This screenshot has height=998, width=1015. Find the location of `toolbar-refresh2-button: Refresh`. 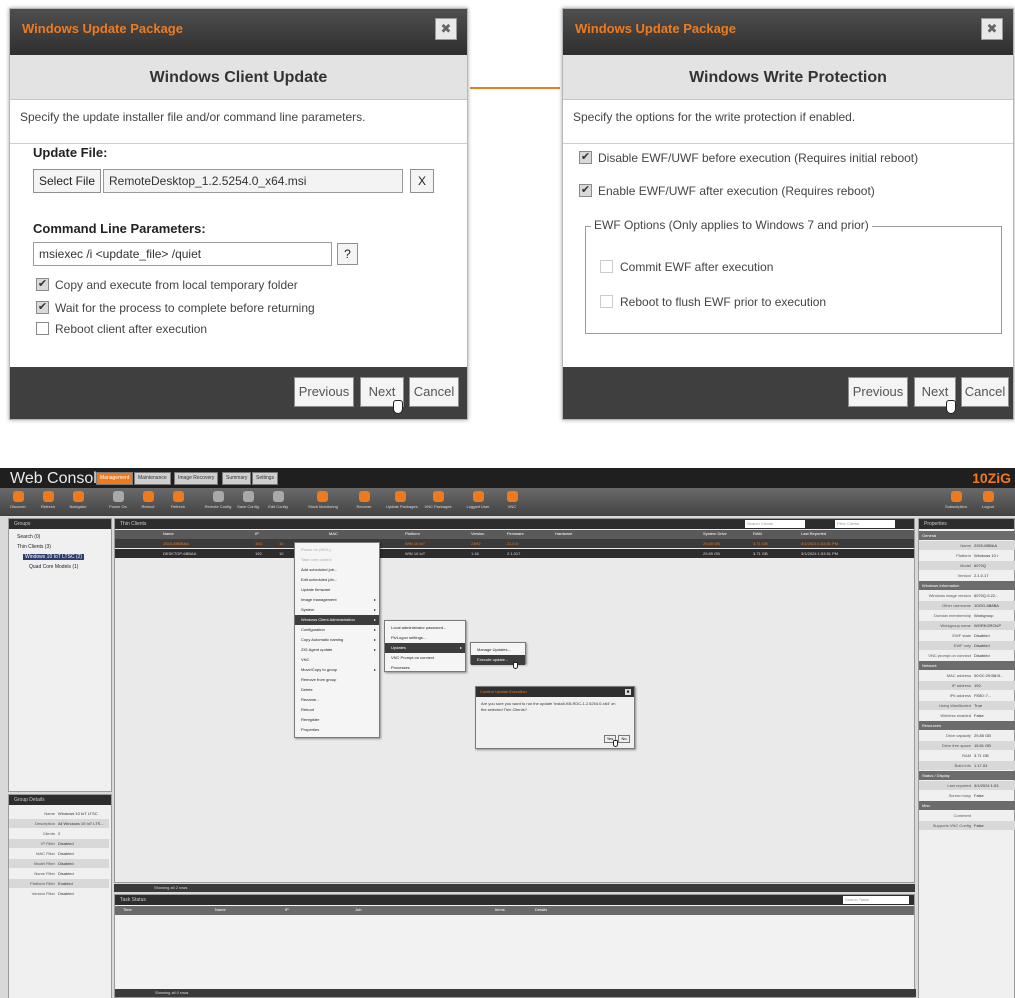

toolbar-refresh2-button: Refresh is located at coordinates (178, 502).